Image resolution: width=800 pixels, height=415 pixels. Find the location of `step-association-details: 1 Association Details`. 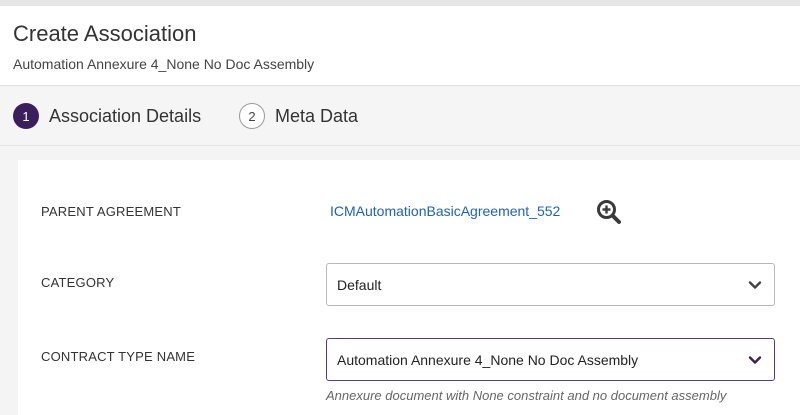

step-association-details: 1 Association Details is located at coordinates (107, 116).